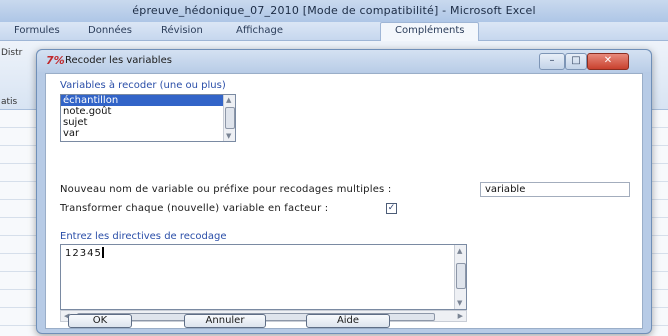 This screenshot has height=336, width=668. I want to click on scroll-right-icon: ▶, so click(460, 316).